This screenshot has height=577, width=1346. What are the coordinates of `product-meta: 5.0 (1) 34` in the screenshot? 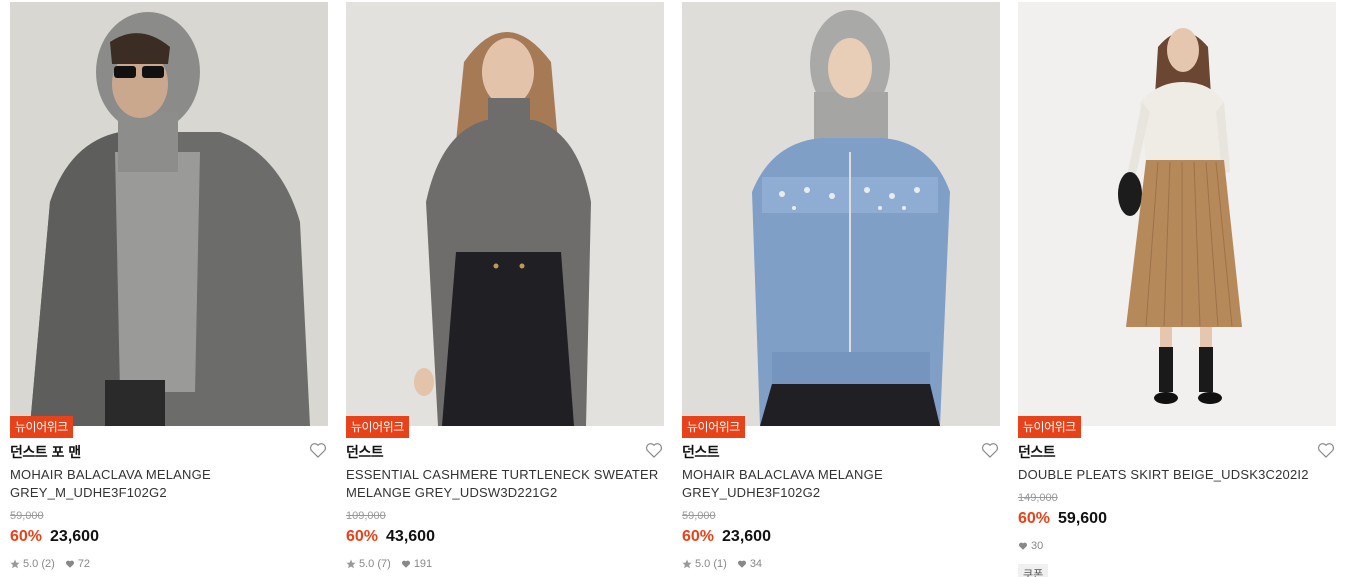 It's located at (727, 564).